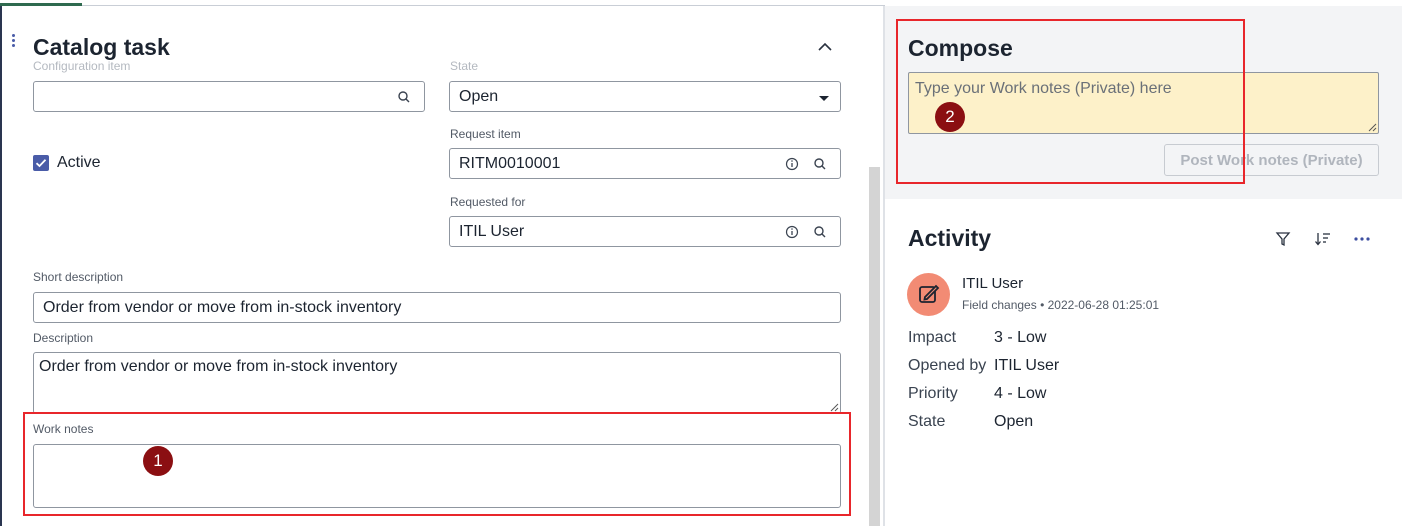 Image resolution: width=1402 pixels, height=526 pixels. I want to click on request-item-input: RITM0010001, so click(645, 163).